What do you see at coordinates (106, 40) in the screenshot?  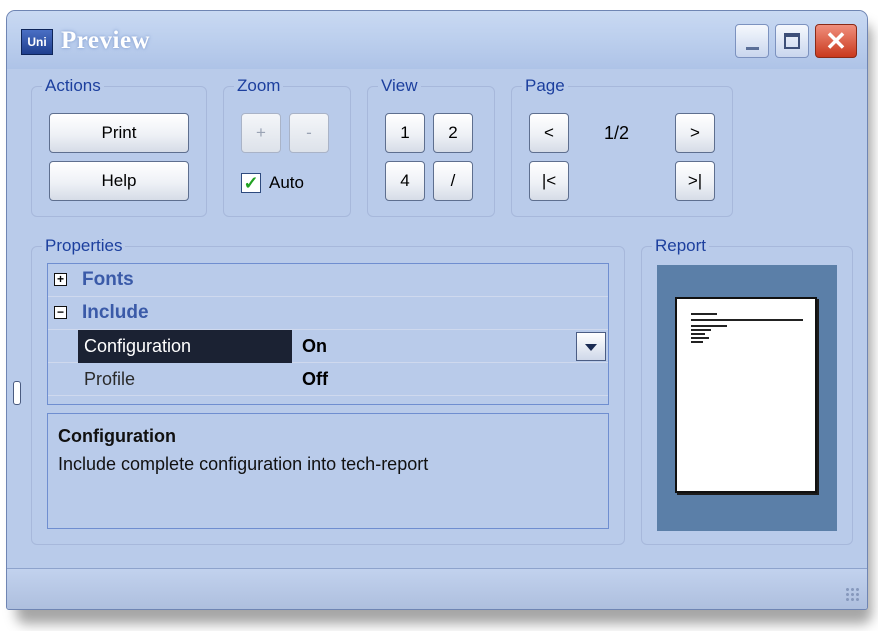 I see `window-title: Preview` at bounding box center [106, 40].